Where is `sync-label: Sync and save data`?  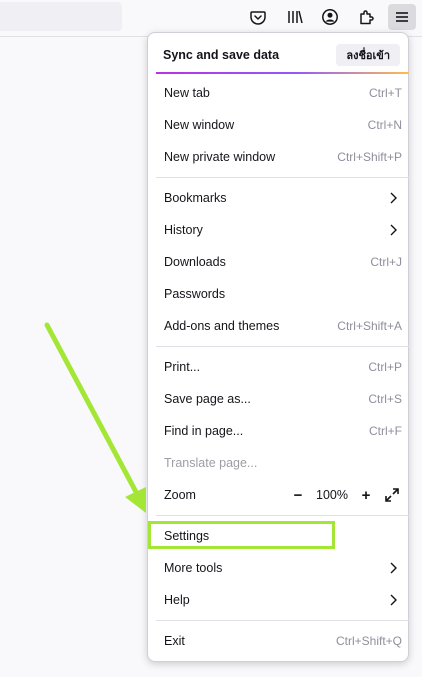 sync-label: Sync and save data is located at coordinates (221, 55).